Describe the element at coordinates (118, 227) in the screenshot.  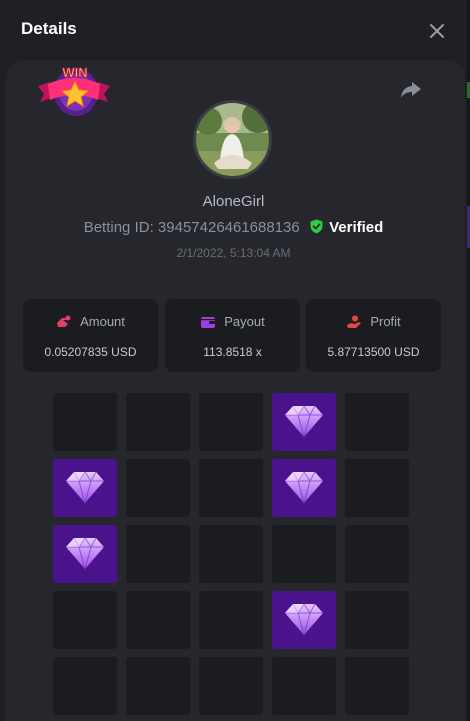
I see `betting-id-label: Betting ID:` at that location.